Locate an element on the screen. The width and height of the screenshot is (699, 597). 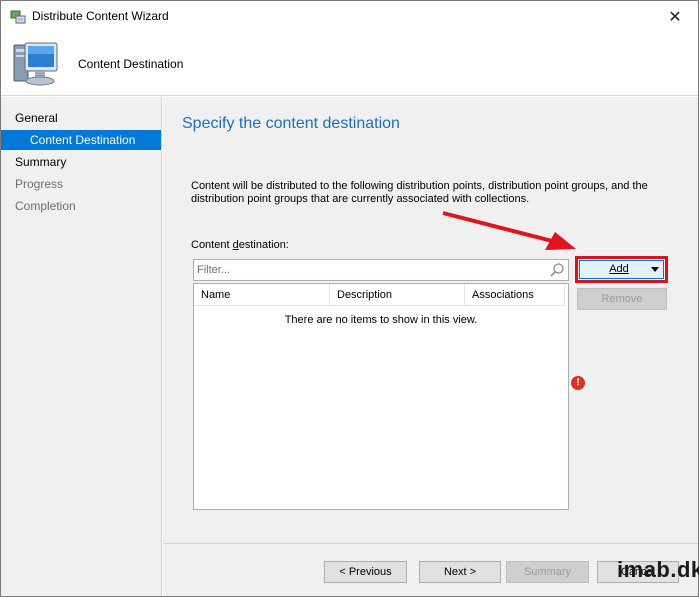
previous-button-label: < Previous is located at coordinates (365, 572).